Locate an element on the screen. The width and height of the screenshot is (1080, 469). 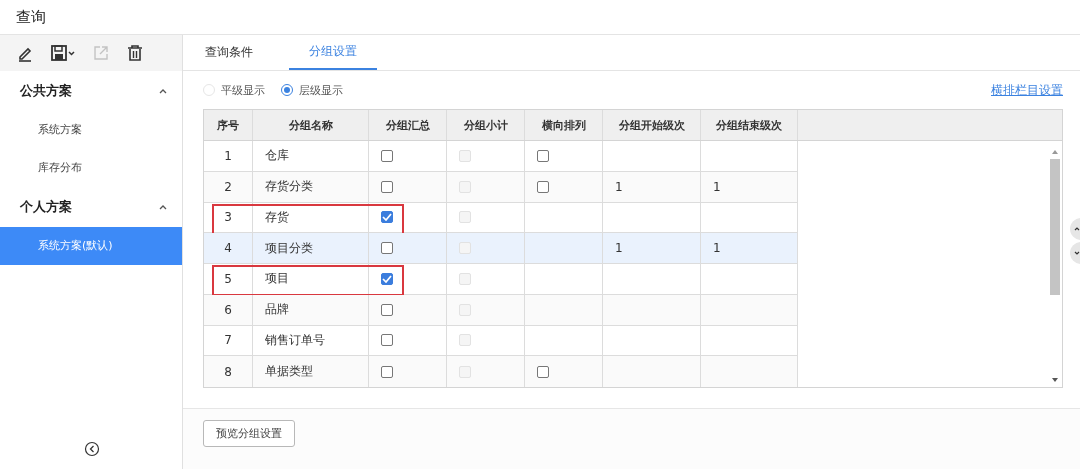
column-header: 分组名称 is located at coordinates (311, 125).